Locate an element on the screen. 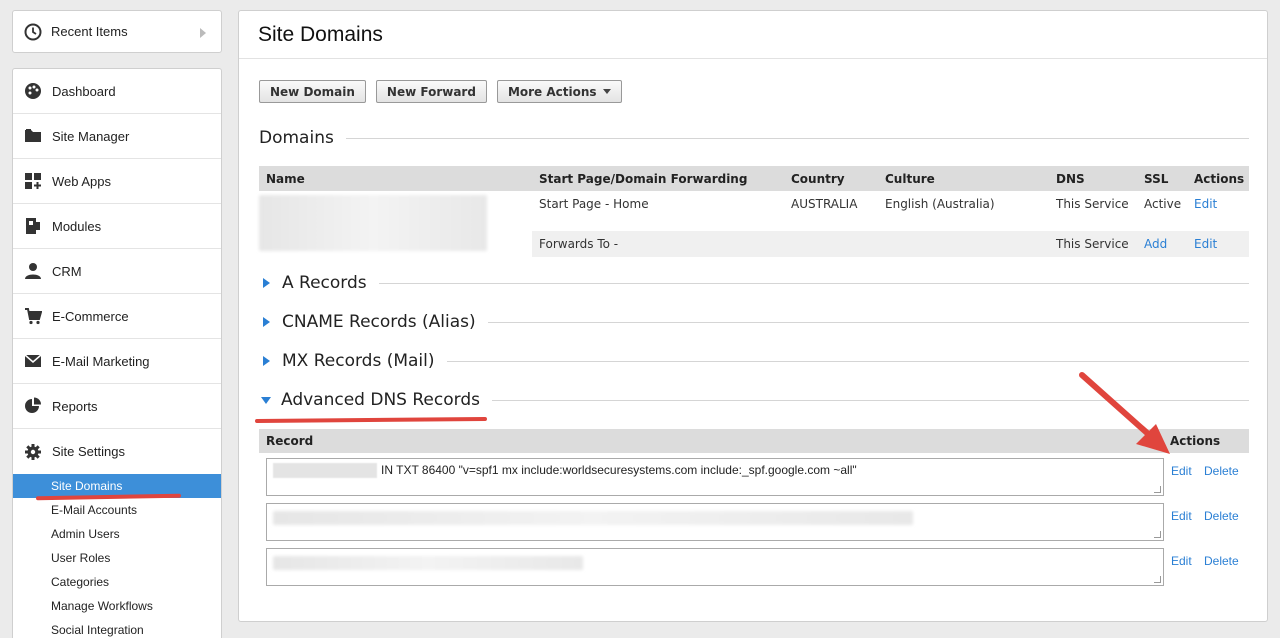 The width and height of the screenshot is (1280, 638). col-header-ssl: SSL is located at coordinates (1162, 178).